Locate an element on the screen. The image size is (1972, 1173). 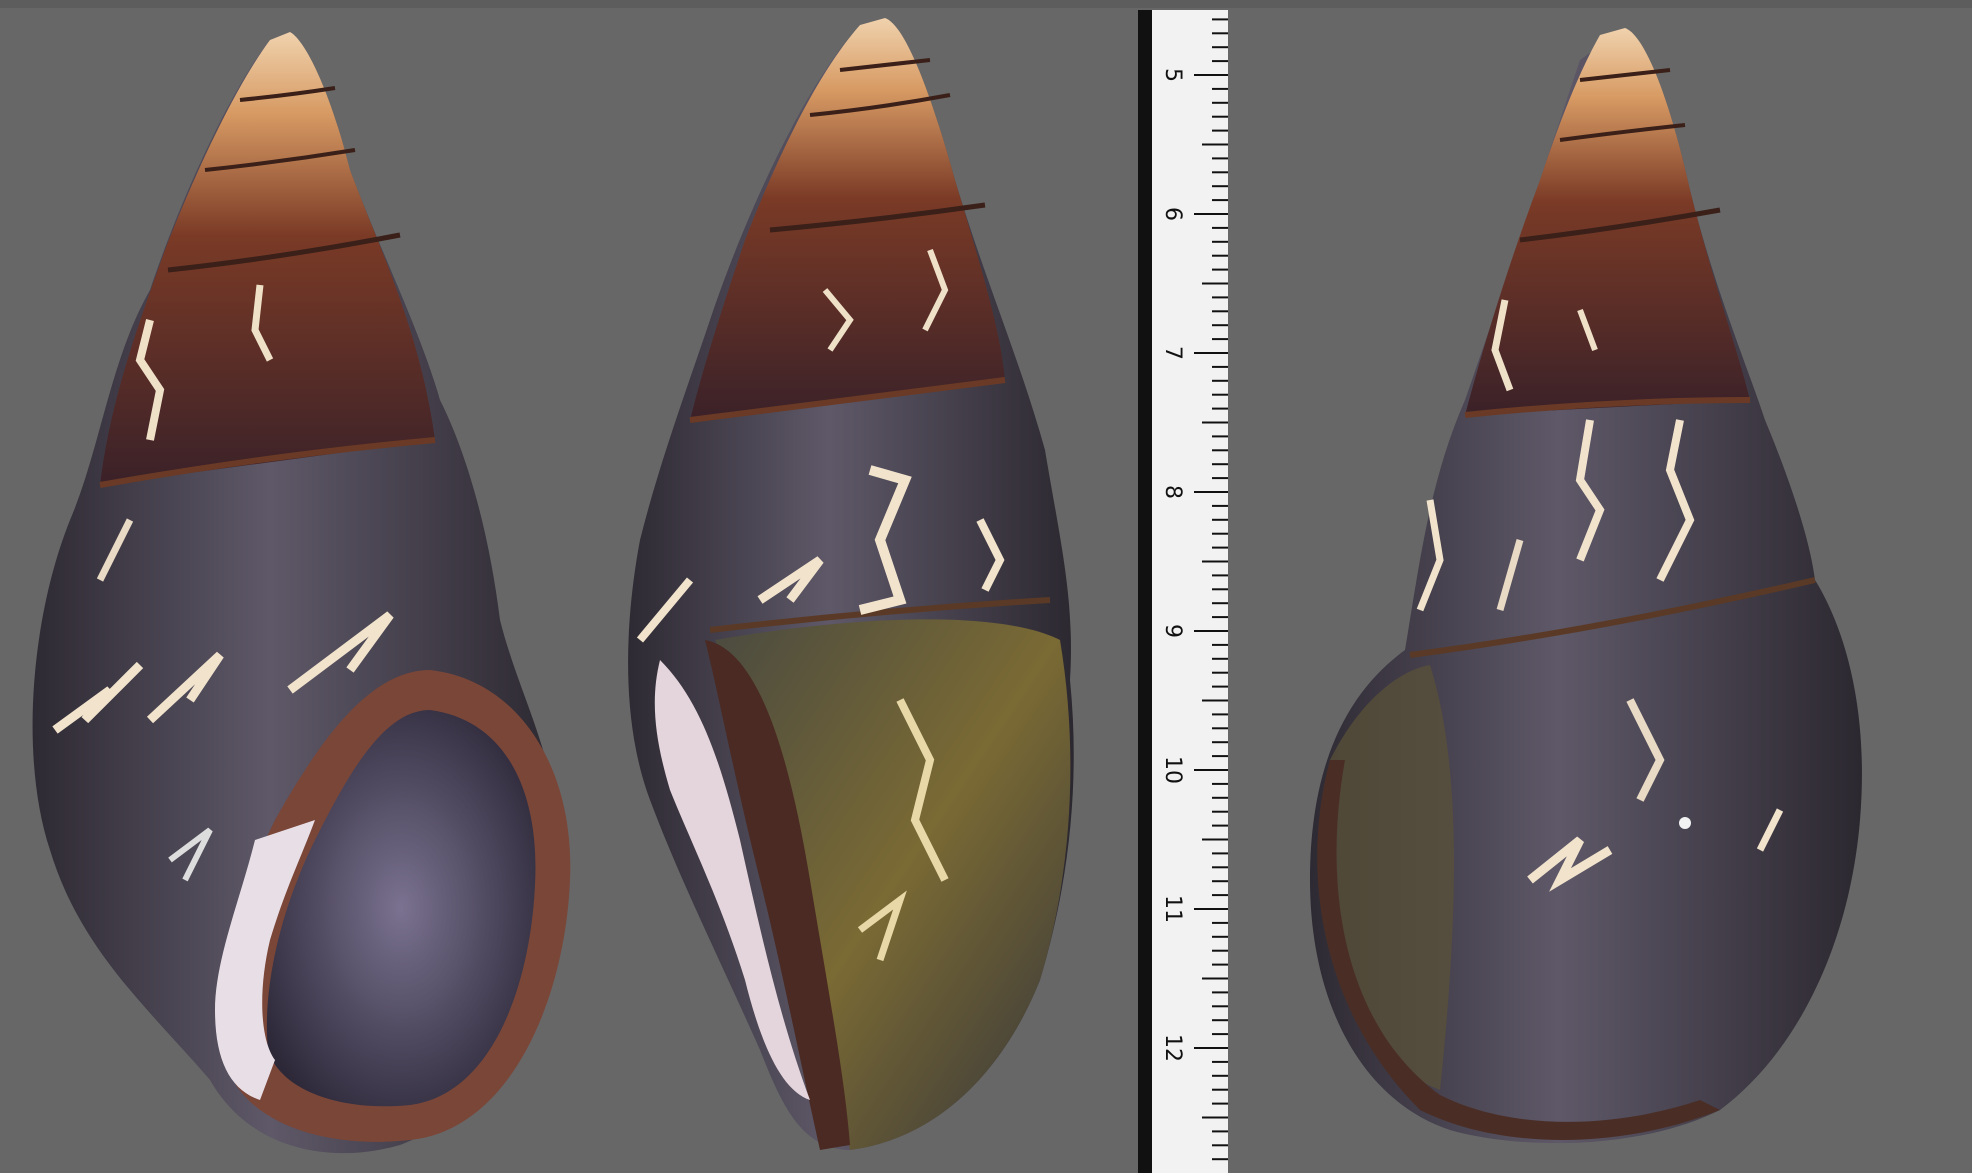
ruler-label-5: 5 is located at coordinates (1172, 75).